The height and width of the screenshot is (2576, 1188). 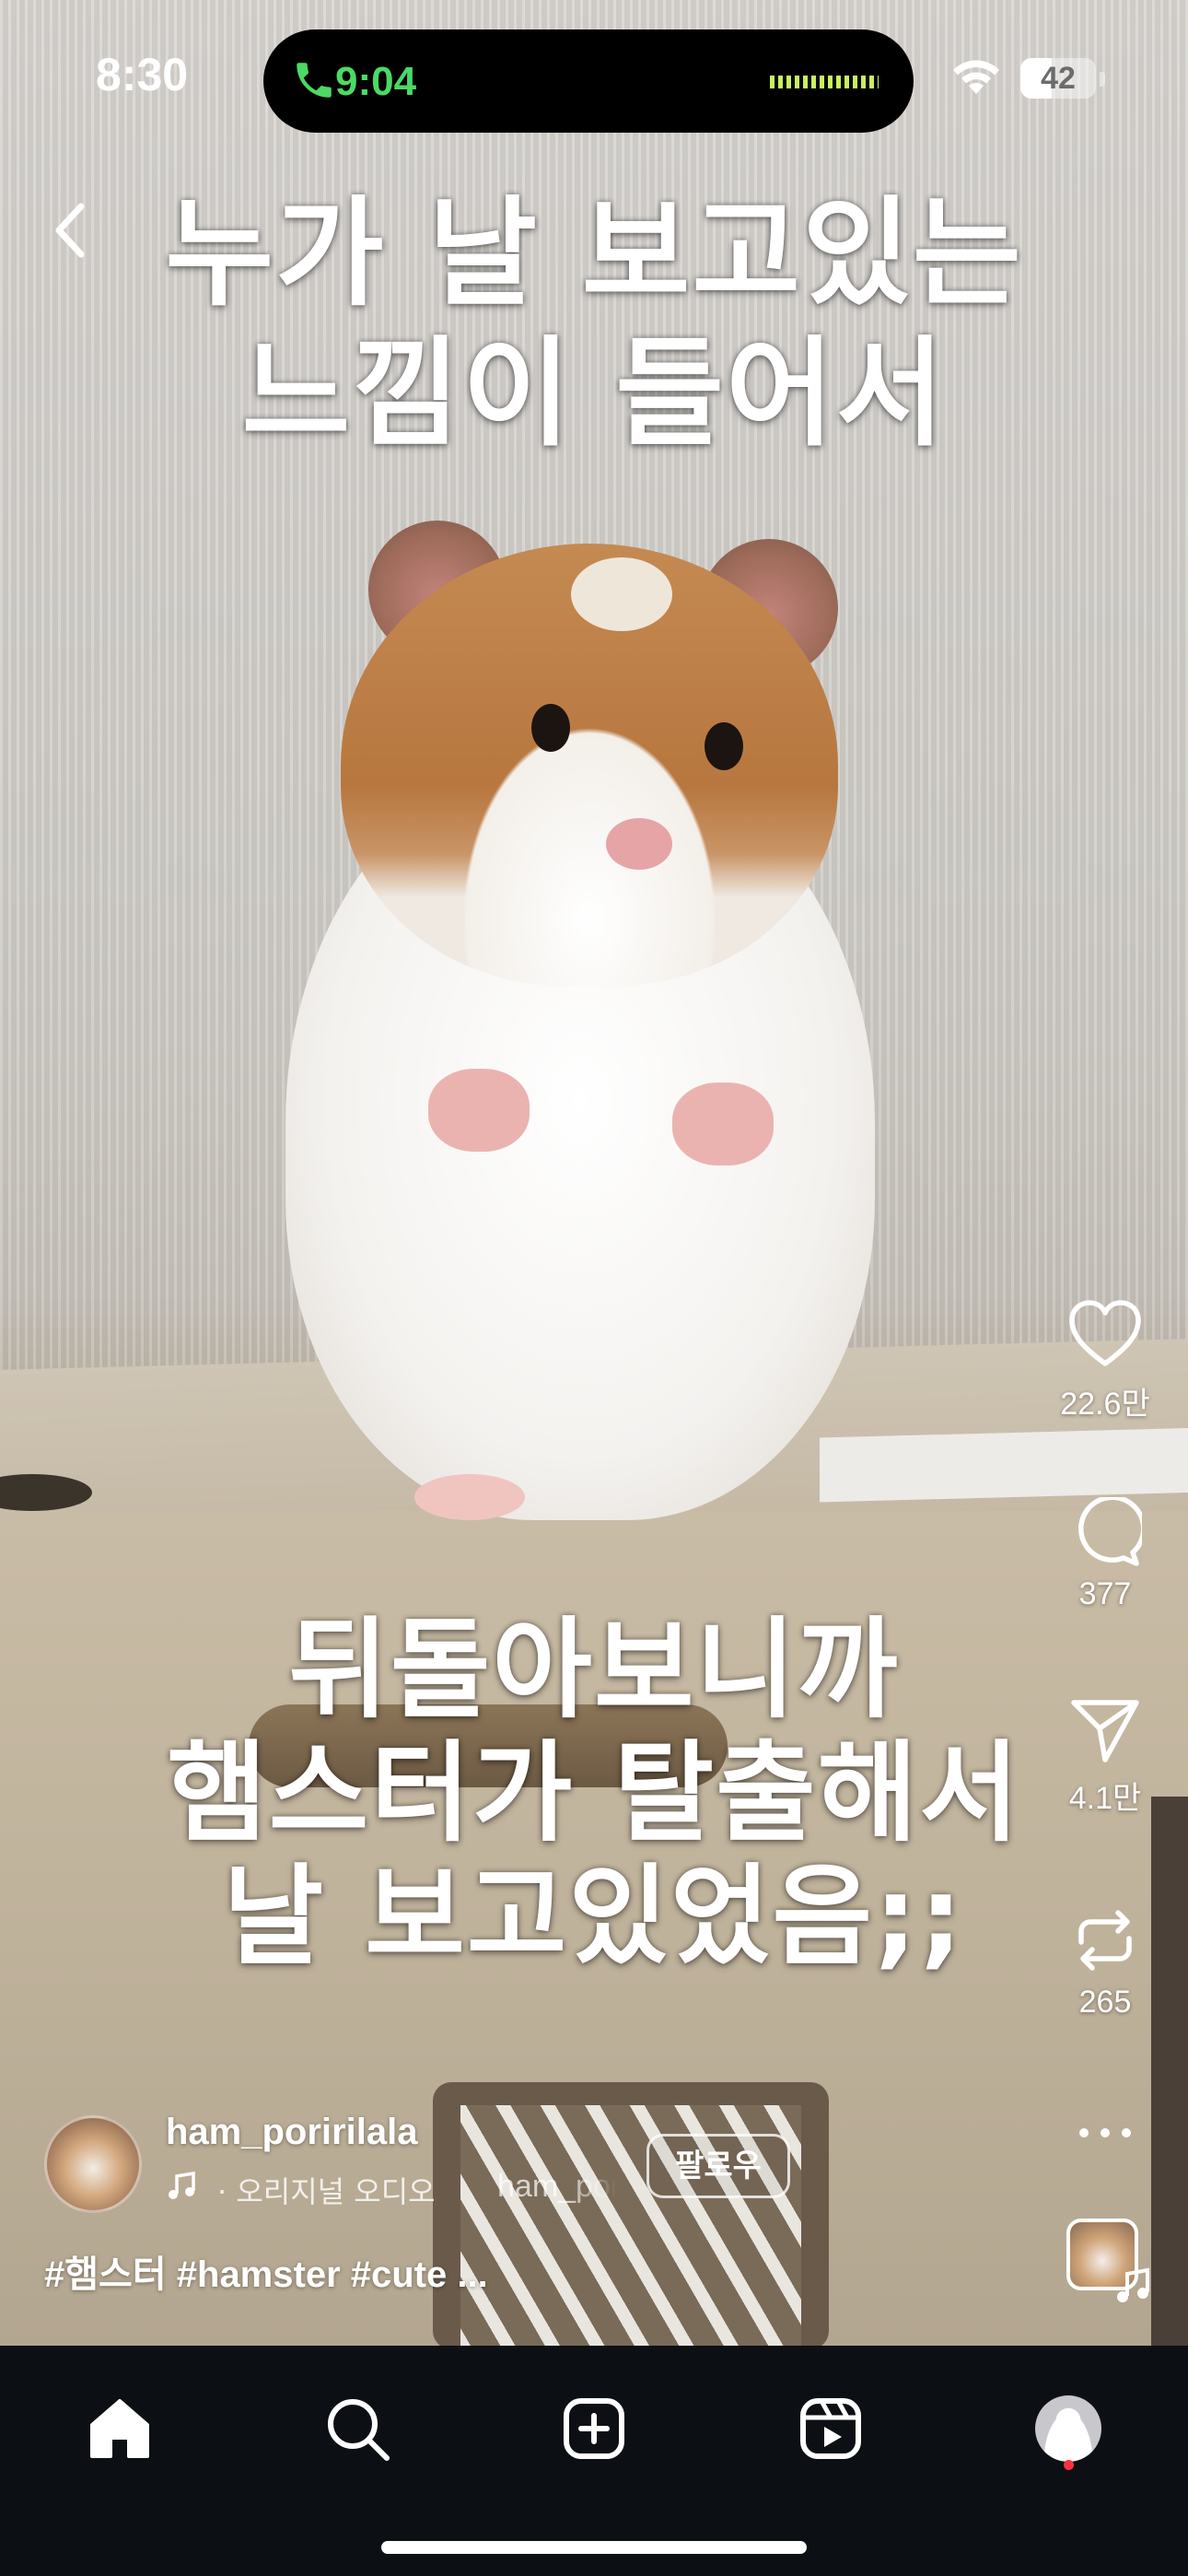 What do you see at coordinates (718, 2166) in the screenshot?
I see `follow-button: 팔로우` at bounding box center [718, 2166].